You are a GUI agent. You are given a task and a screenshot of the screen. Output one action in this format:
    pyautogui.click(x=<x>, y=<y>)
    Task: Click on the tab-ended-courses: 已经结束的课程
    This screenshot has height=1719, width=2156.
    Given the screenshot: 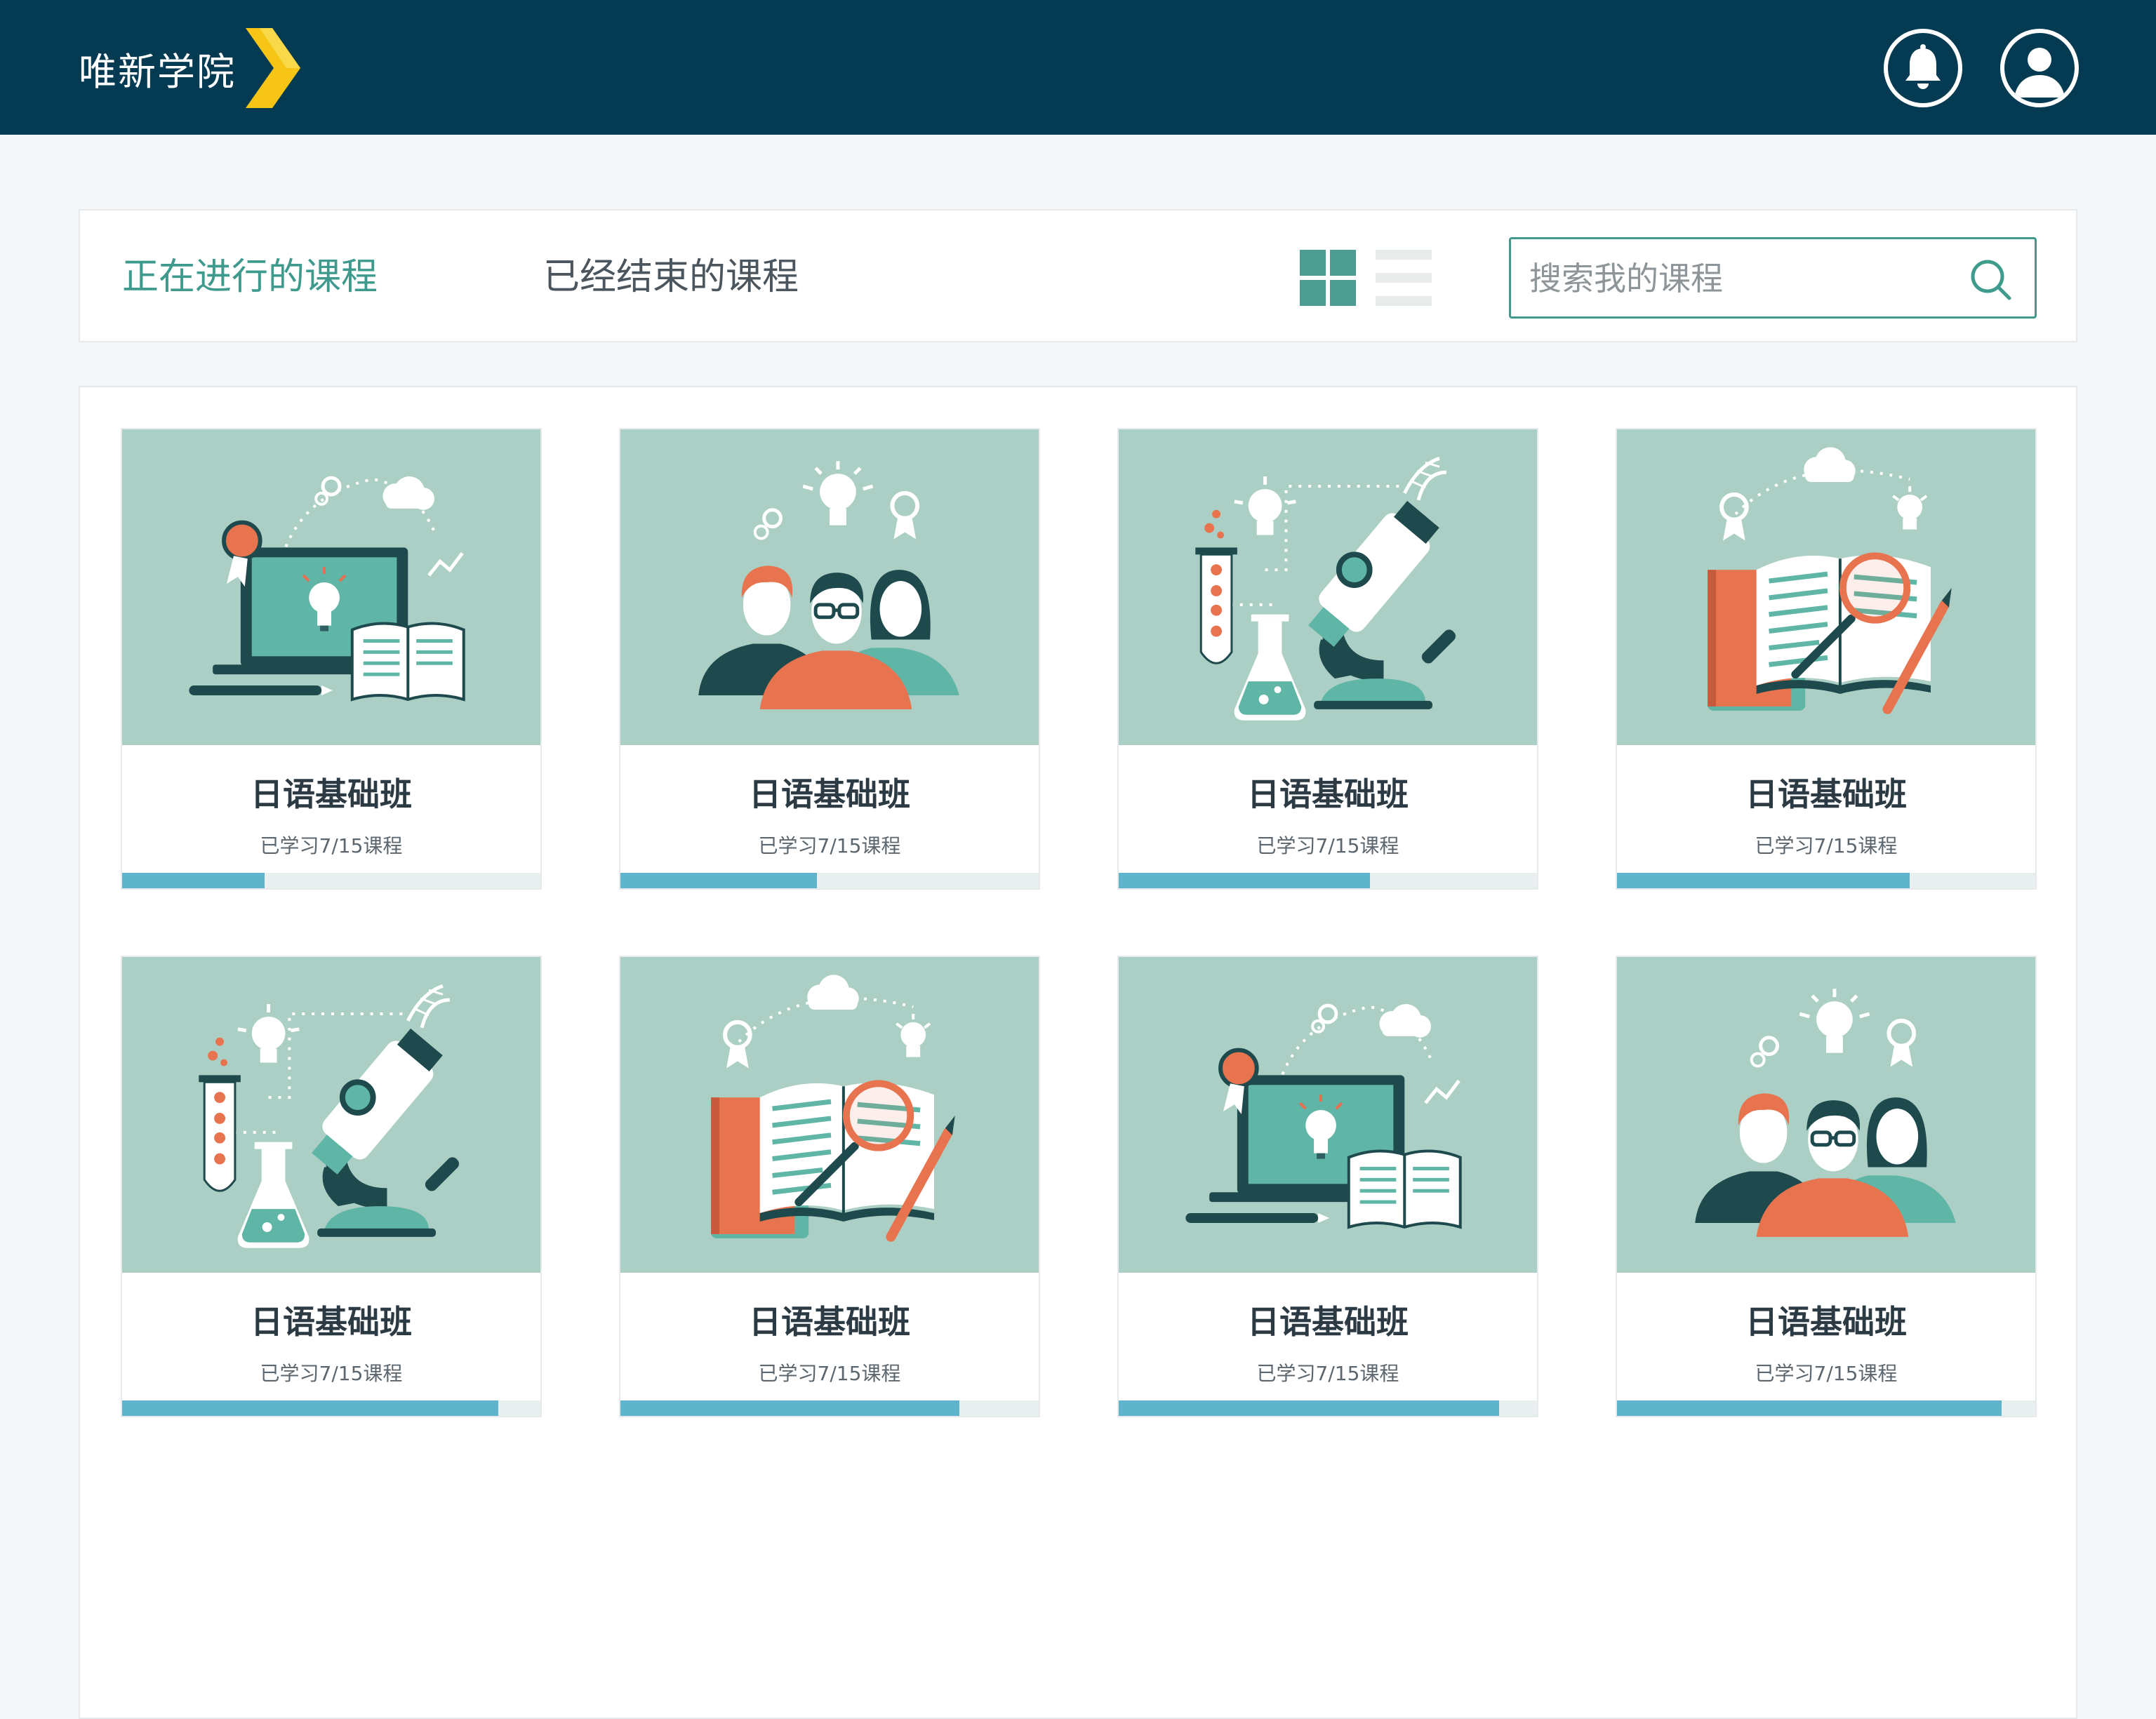 What is the action you would take?
    pyautogui.click(x=671, y=277)
    